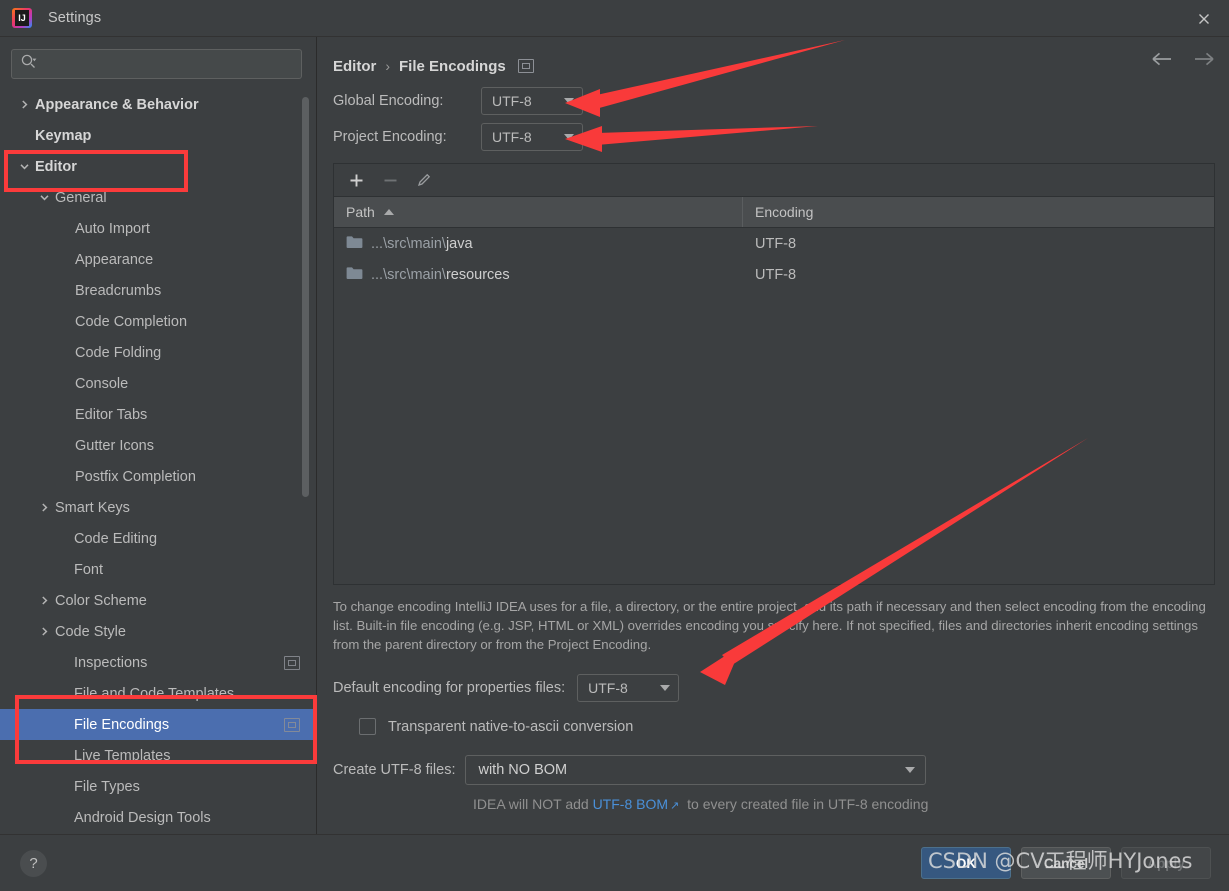  What do you see at coordinates (158, 197) in the screenshot?
I see `sidebar-item-general: General` at bounding box center [158, 197].